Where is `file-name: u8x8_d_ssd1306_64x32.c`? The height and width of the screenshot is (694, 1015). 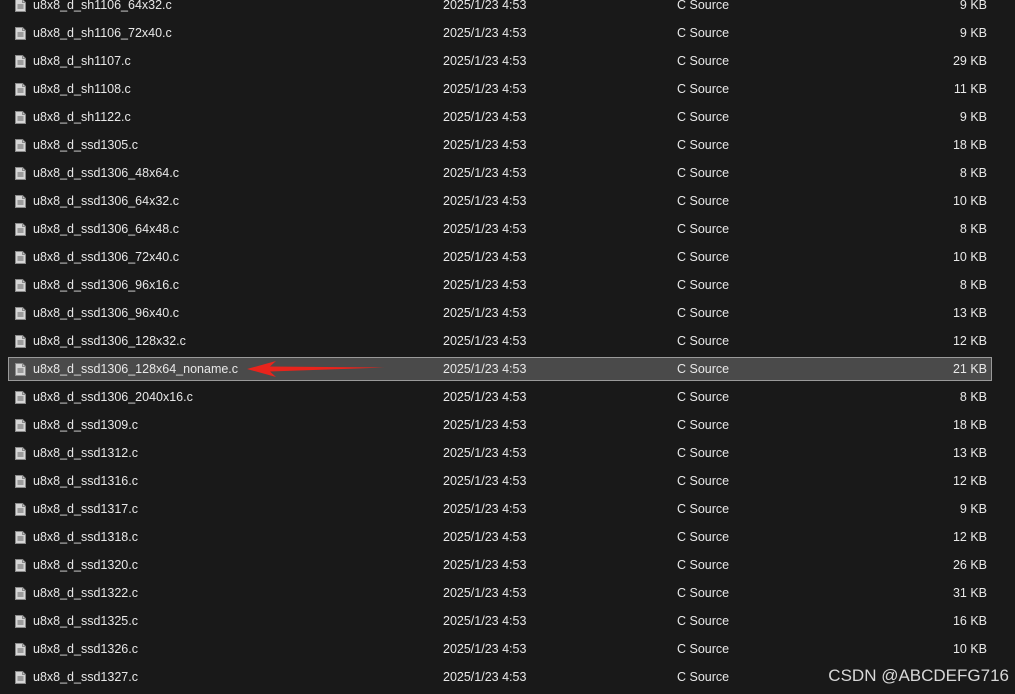 file-name: u8x8_d_ssd1306_64x32.c is located at coordinates (106, 201).